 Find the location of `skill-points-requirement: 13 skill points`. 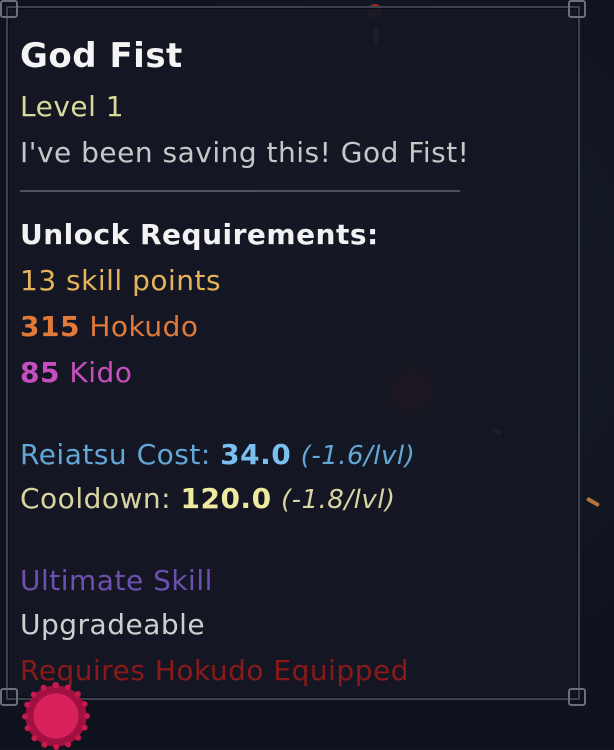

skill-points-requirement: 13 skill points is located at coordinates (121, 280).